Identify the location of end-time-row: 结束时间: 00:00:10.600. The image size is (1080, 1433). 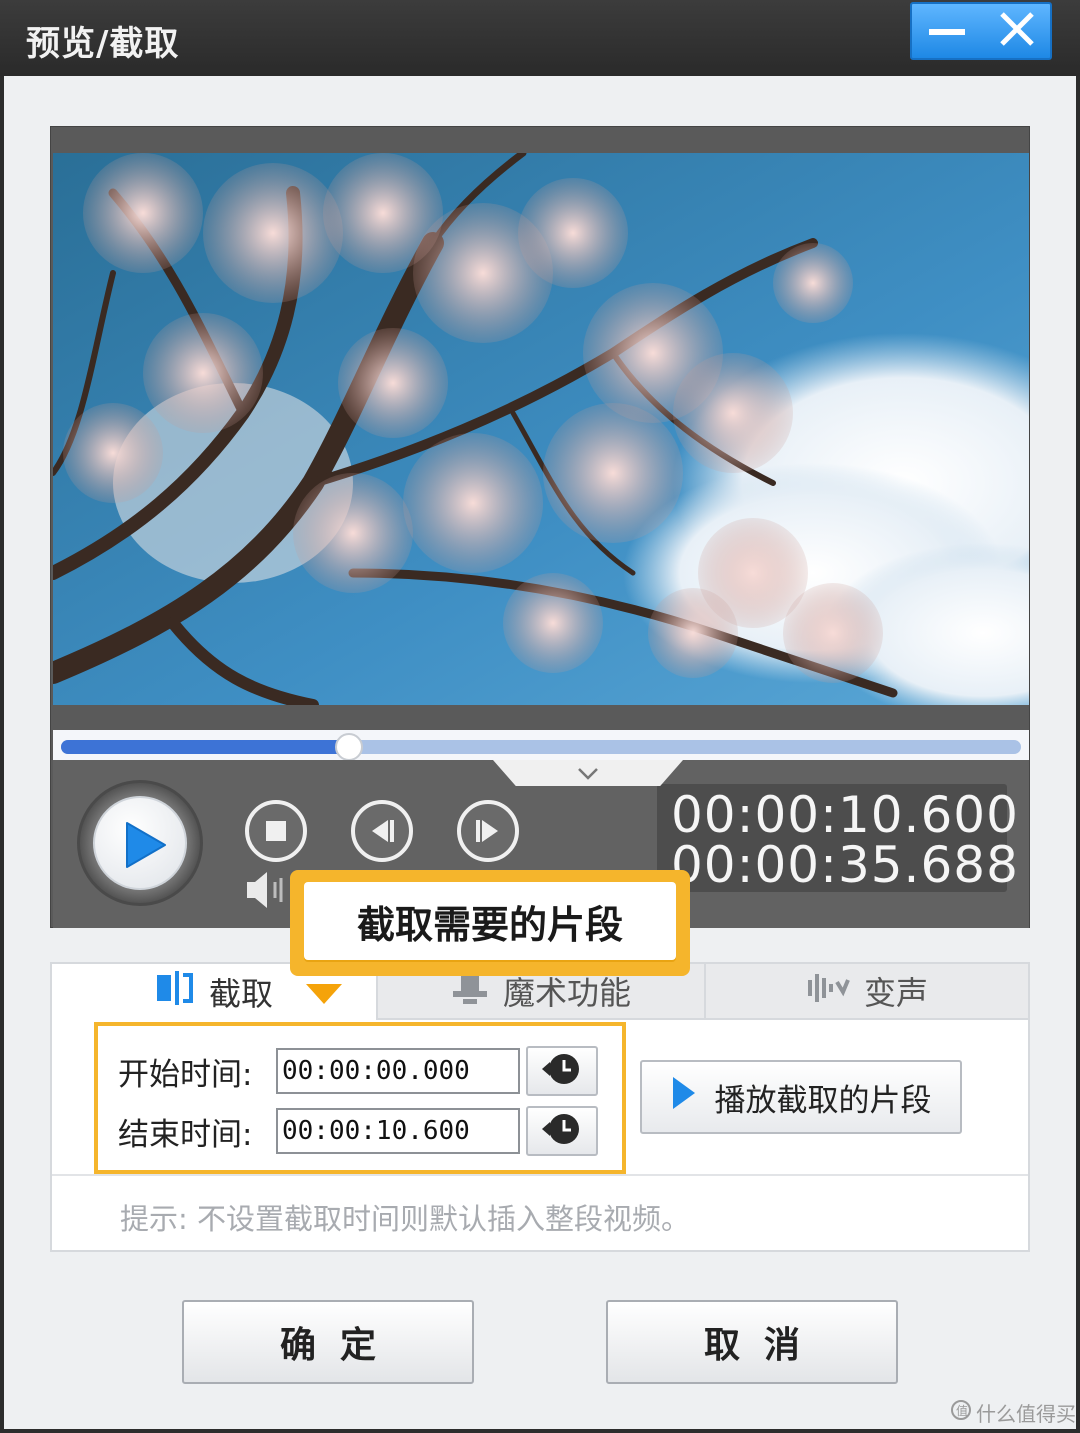
(358, 1131).